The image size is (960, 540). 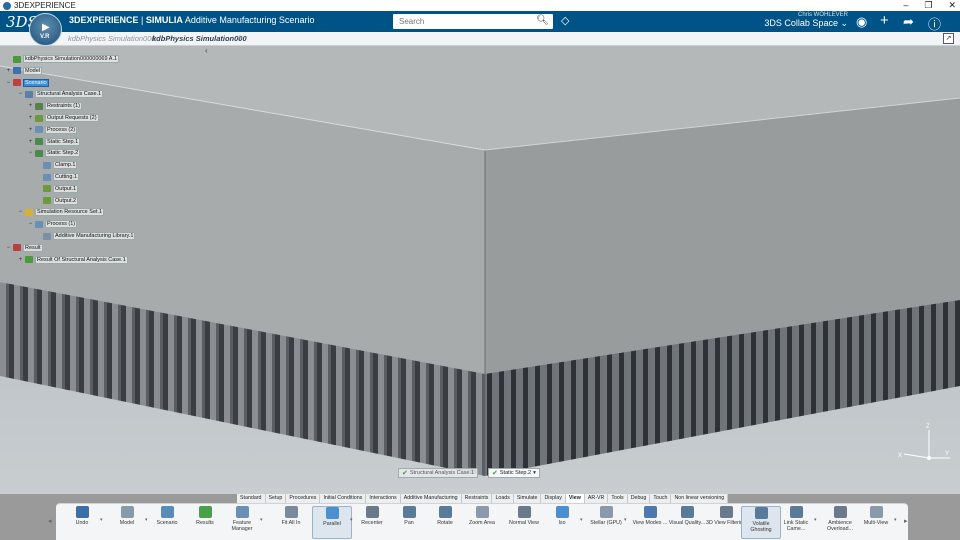 What do you see at coordinates (63, 59) in the screenshot?
I see `tree-node: kdbPhysics Simulation000000069 A.1` at bounding box center [63, 59].